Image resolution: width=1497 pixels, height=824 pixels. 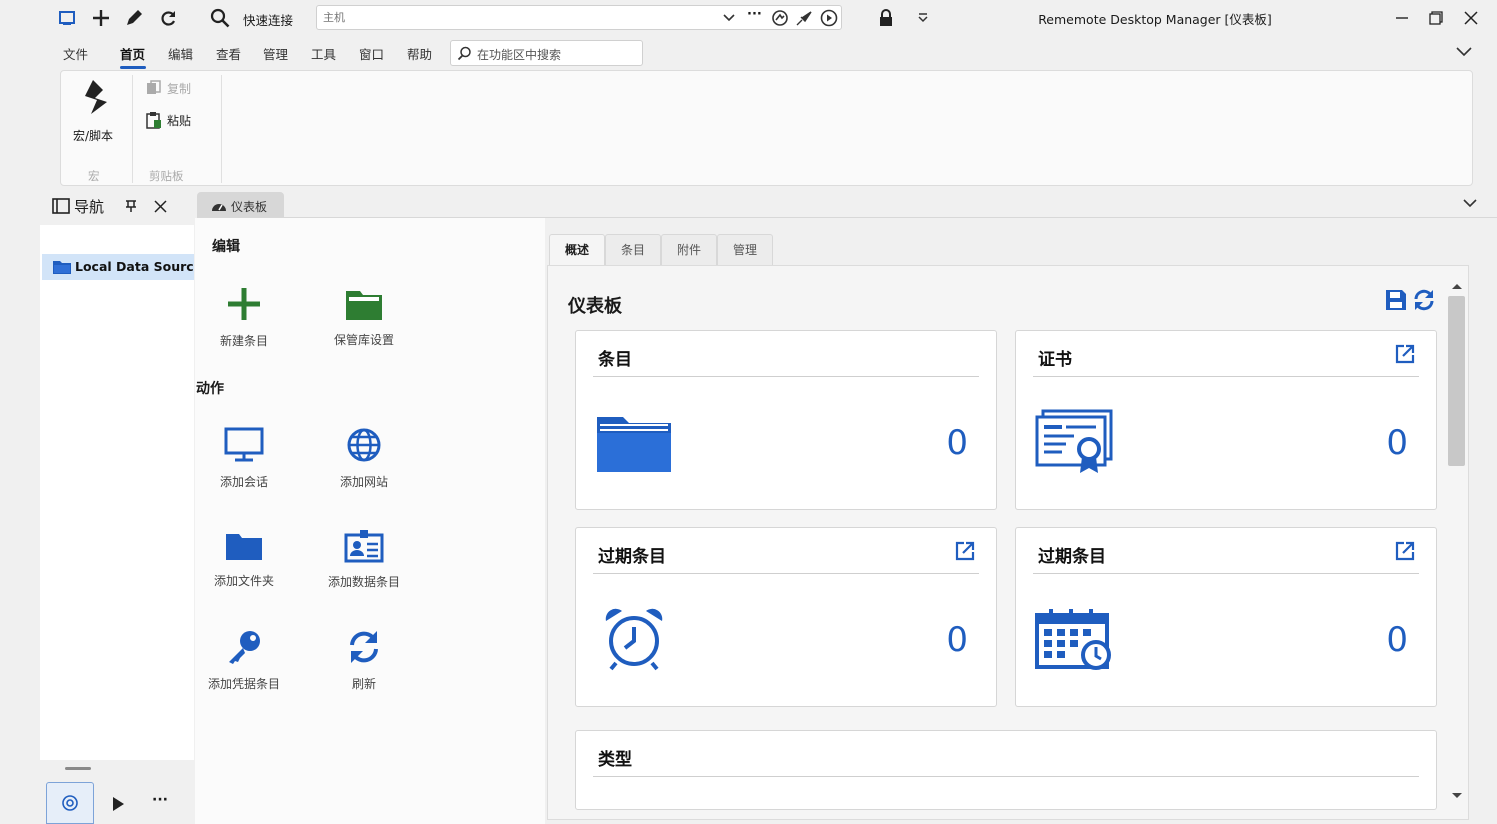 I want to click on collapse-ribbon-icon, so click(x=1464, y=52).